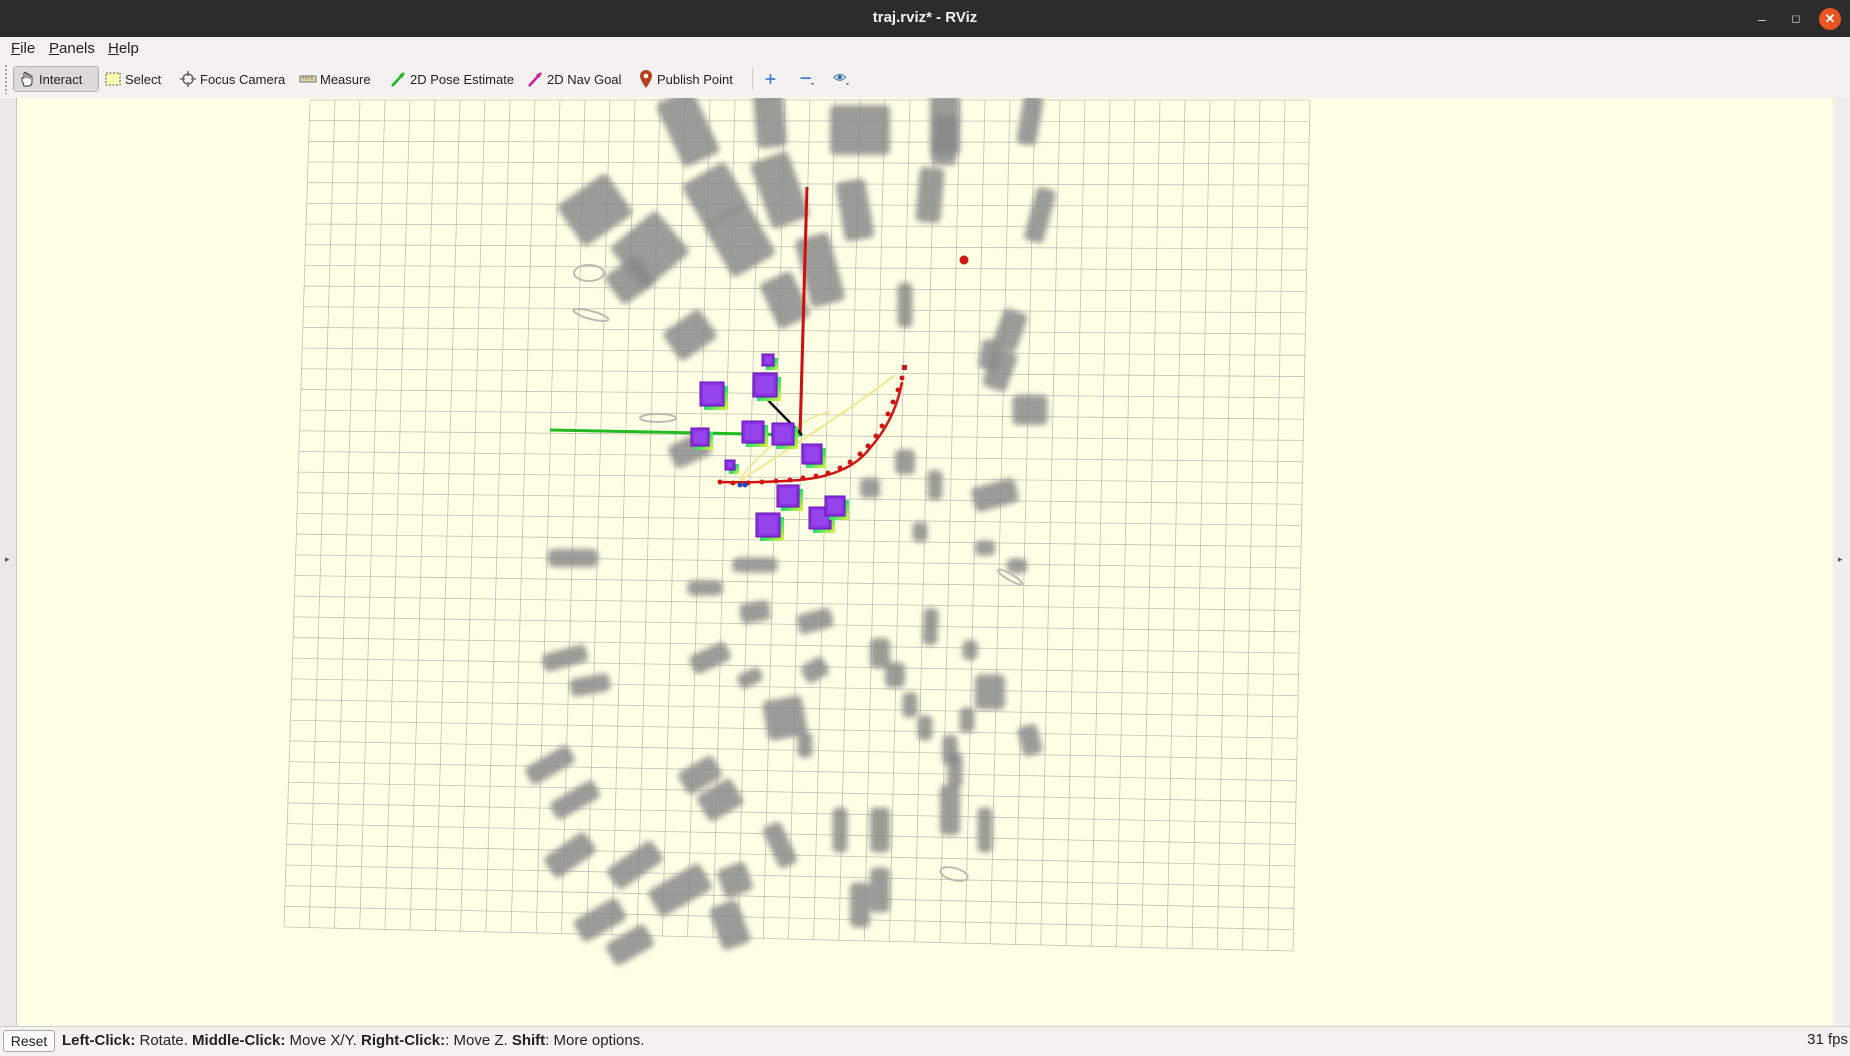 The image size is (1850, 1056). Describe the element at coordinates (6, 79) in the screenshot. I see `toolbar-grip` at that location.